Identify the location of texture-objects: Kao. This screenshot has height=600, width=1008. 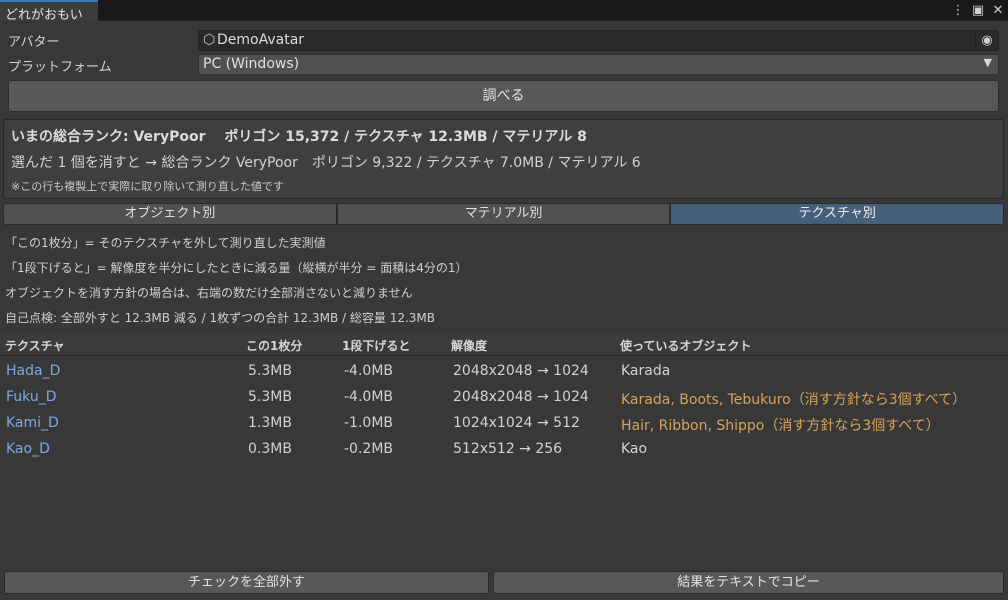
(634, 449).